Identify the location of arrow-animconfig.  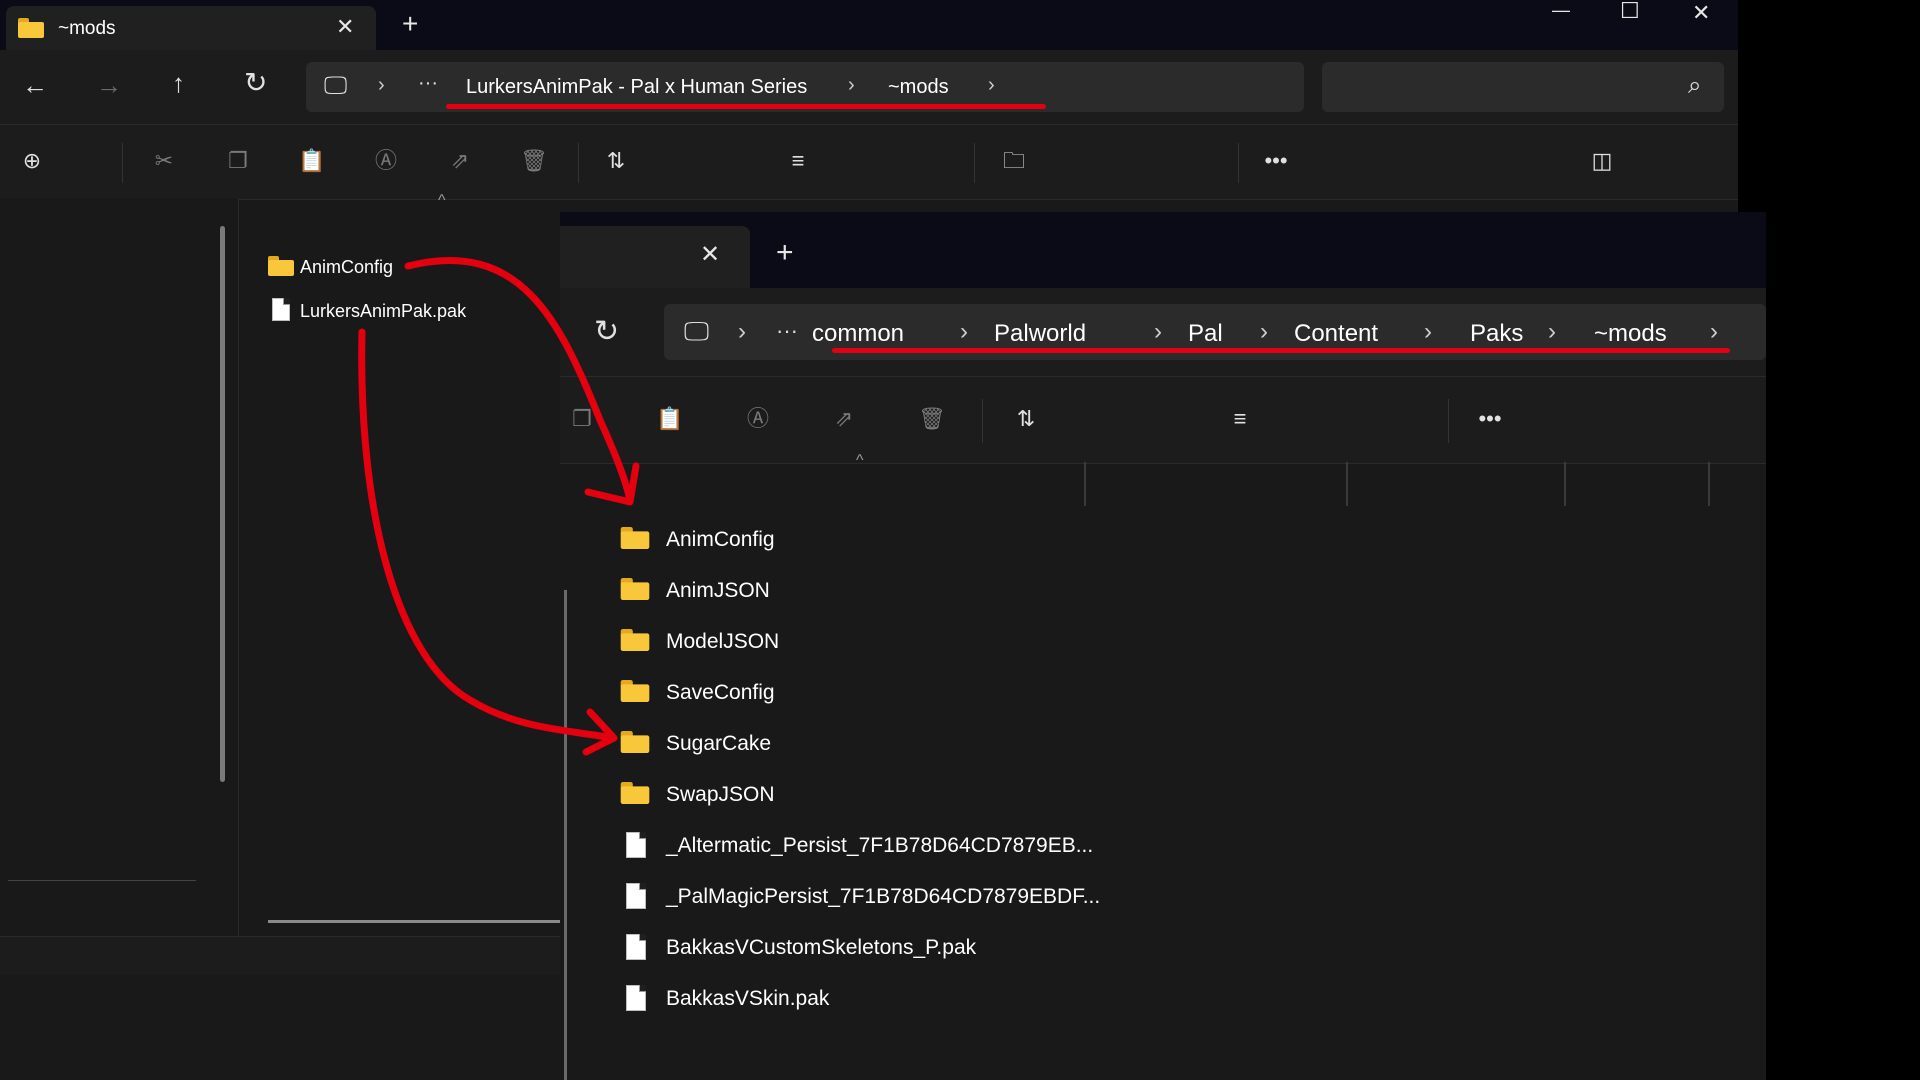
(519, 380).